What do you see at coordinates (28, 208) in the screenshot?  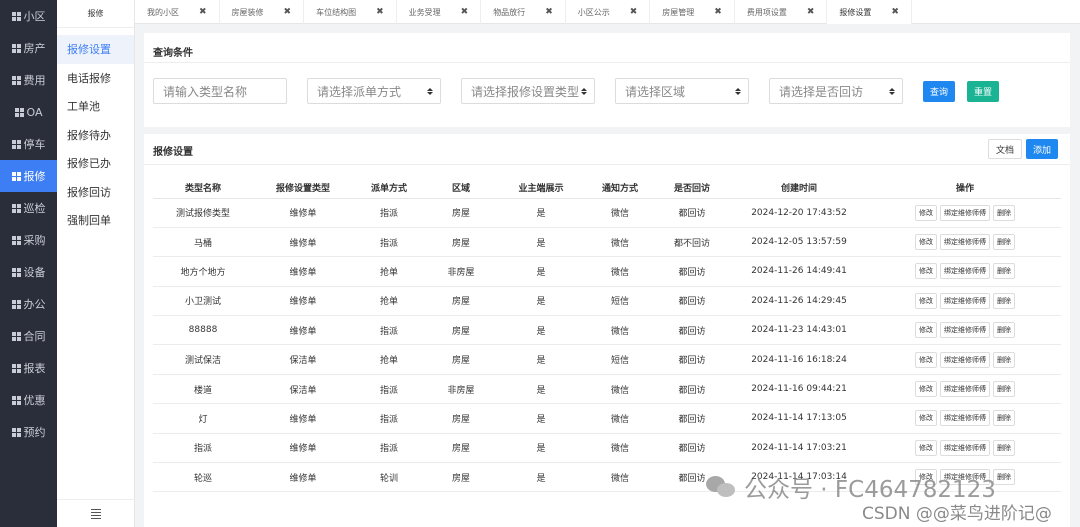 I see `nav-item: 巡检` at bounding box center [28, 208].